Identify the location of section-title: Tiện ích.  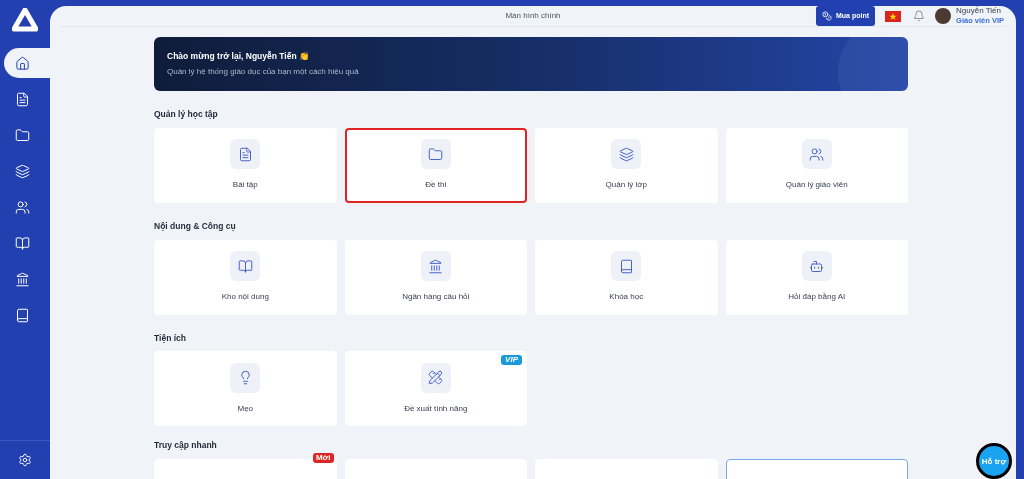
(170, 338).